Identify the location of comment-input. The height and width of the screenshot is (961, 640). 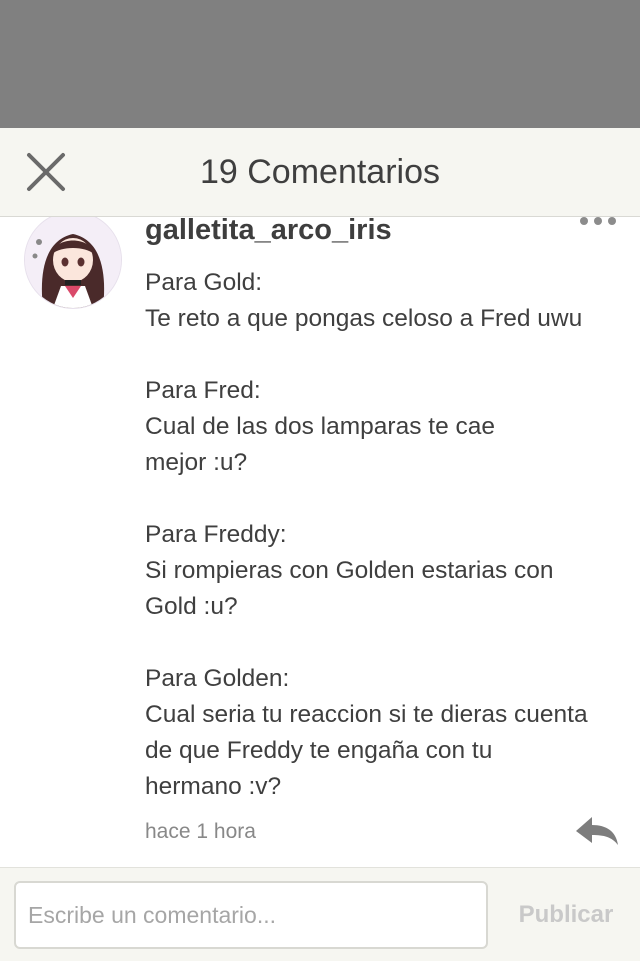
(251, 915).